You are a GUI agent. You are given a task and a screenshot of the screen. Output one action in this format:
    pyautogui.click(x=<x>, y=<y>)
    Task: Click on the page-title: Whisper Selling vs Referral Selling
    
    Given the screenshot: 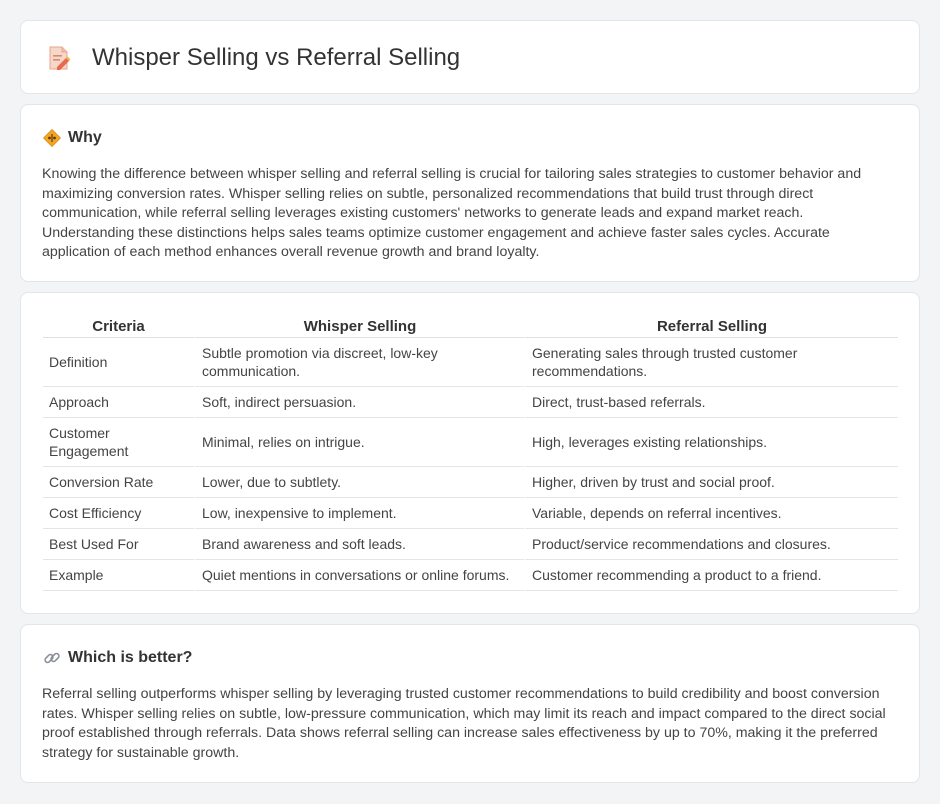 What is the action you would take?
    pyautogui.click(x=276, y=57)
    